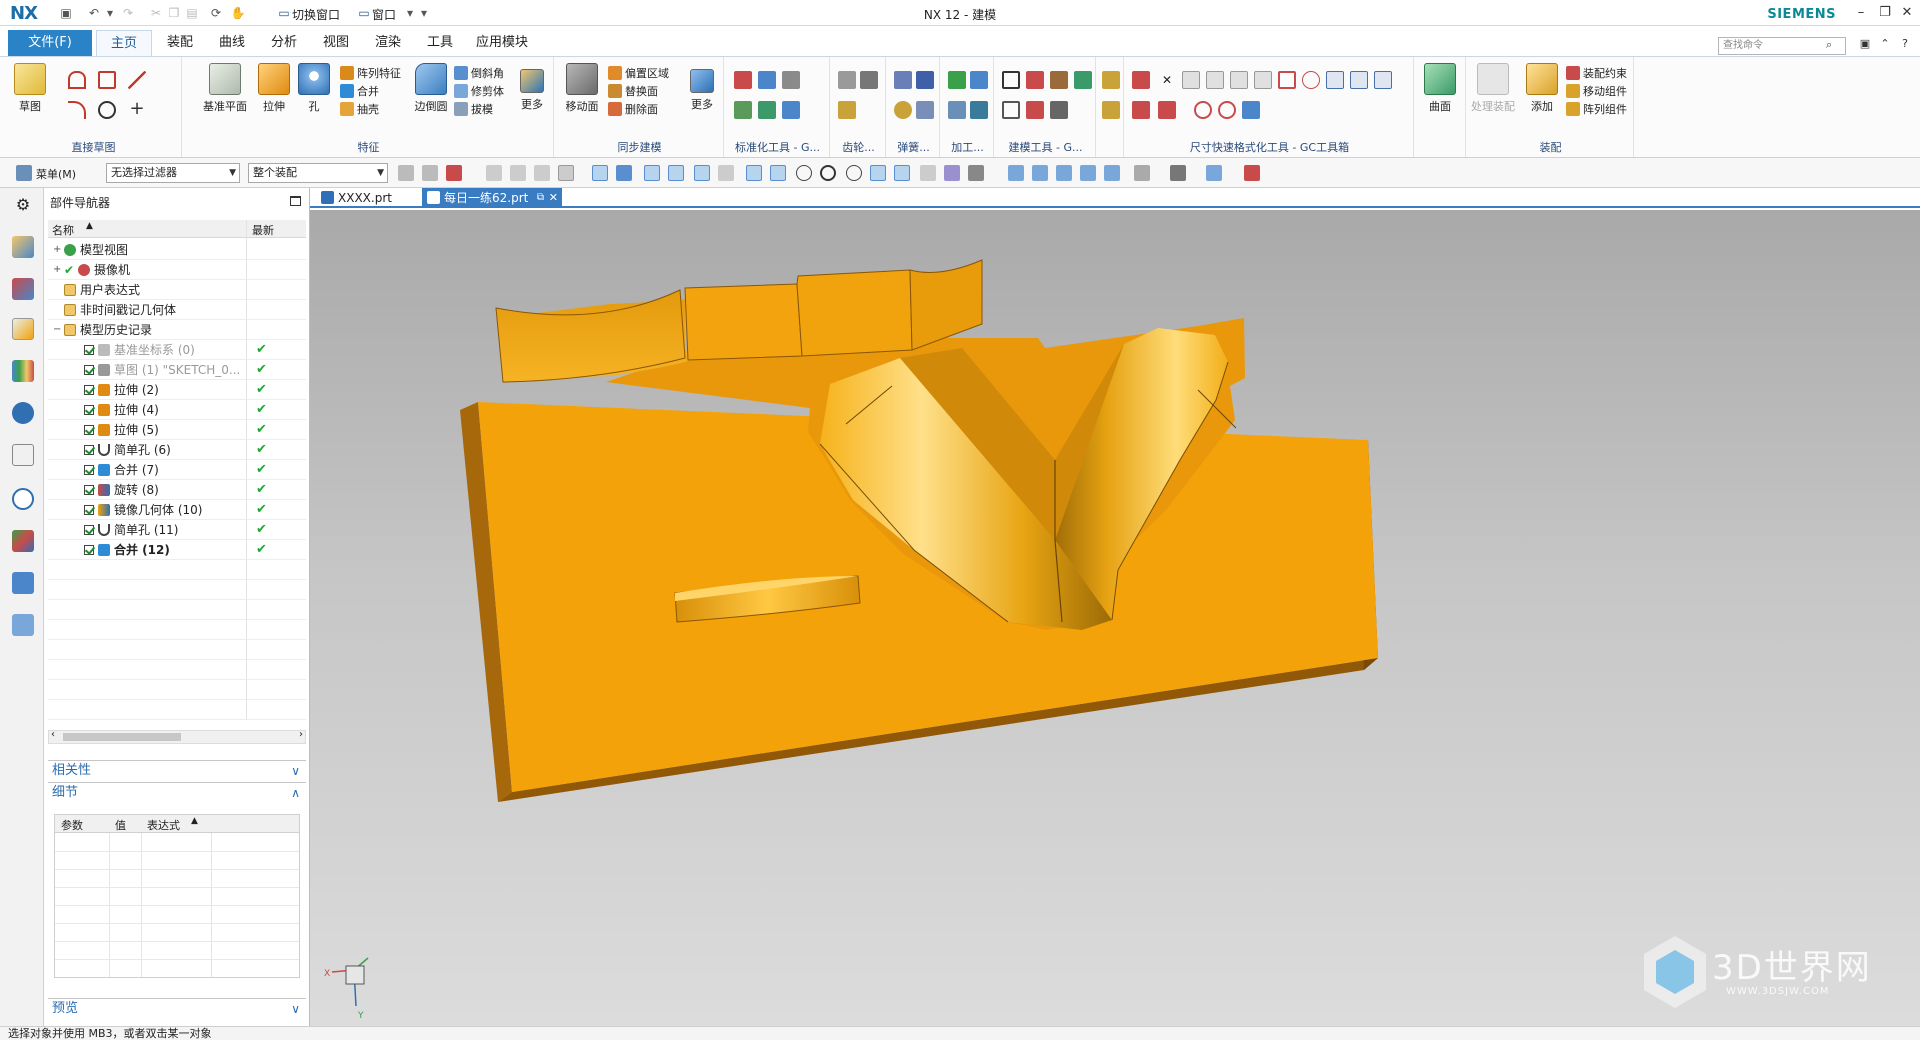 This screenshot has height=1040, width=1920. Describe the element at coordinates (30, 88) in the screenshot. I see `sketch-button: 草图` at that location.